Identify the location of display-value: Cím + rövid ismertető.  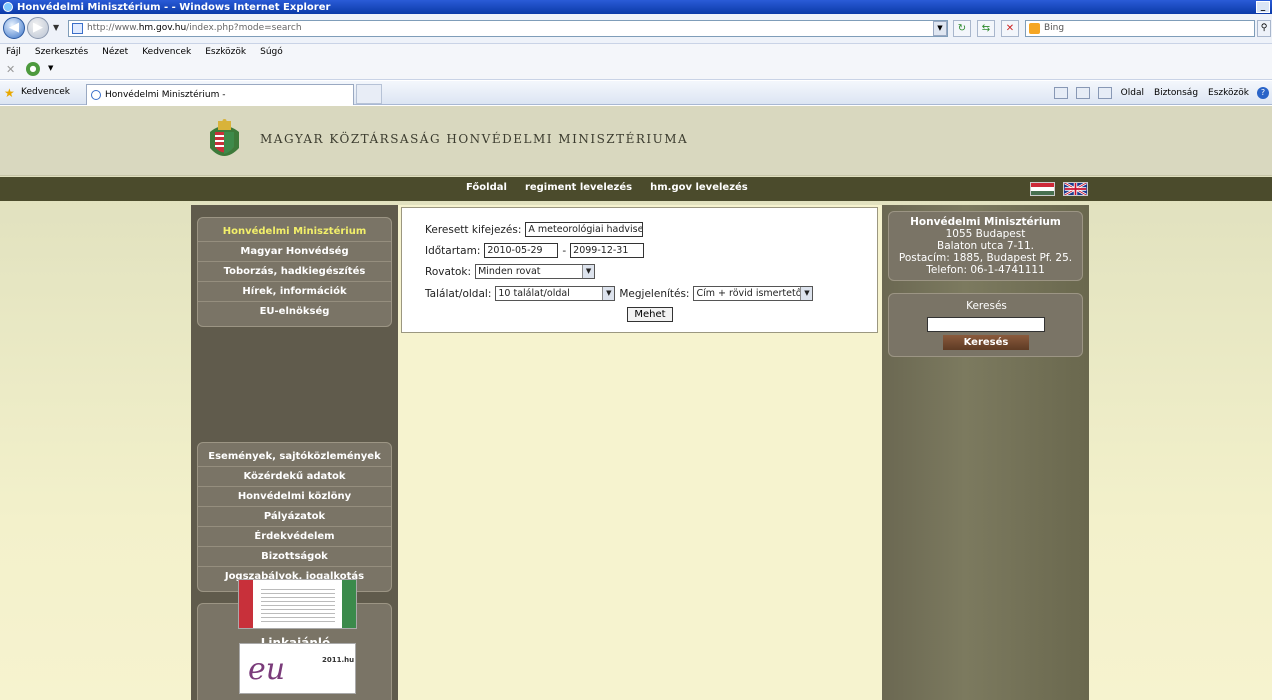
(749, 293).